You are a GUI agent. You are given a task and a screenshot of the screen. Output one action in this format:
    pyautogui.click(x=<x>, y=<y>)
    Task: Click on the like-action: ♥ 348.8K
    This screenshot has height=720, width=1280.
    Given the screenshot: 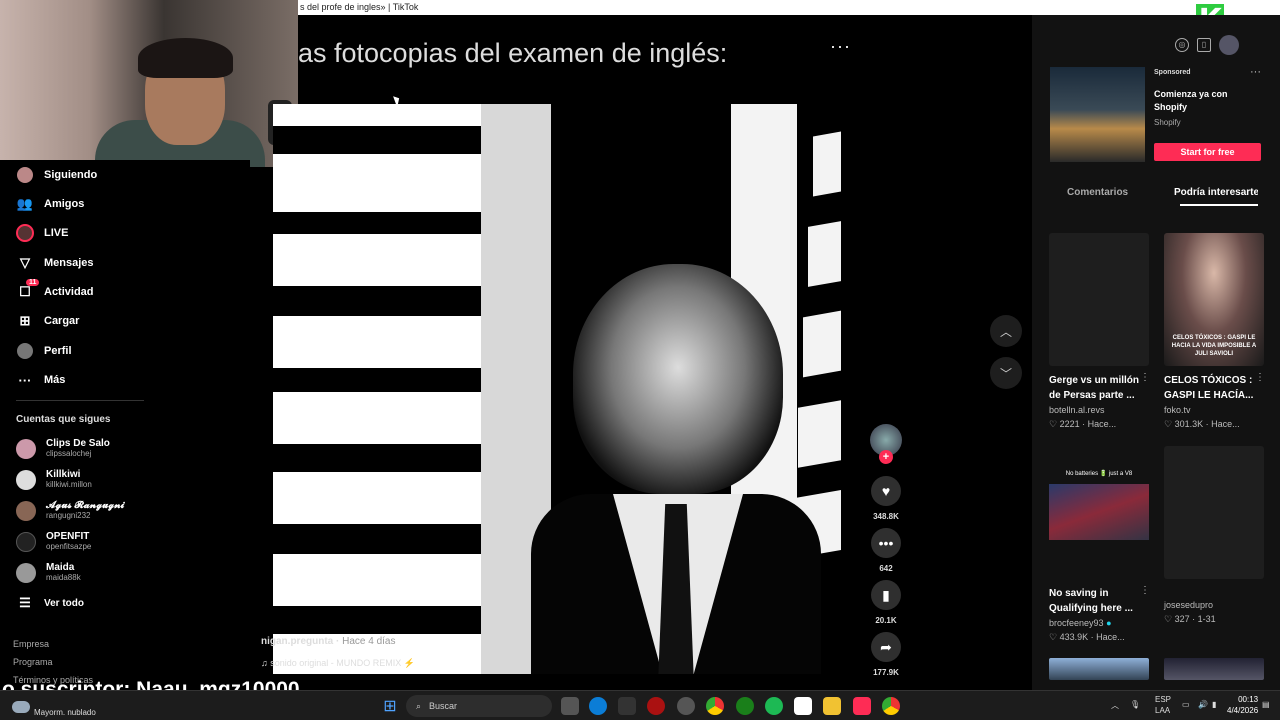 What is the action you would take?
    pyautogui.click(x=886, y=498)
    